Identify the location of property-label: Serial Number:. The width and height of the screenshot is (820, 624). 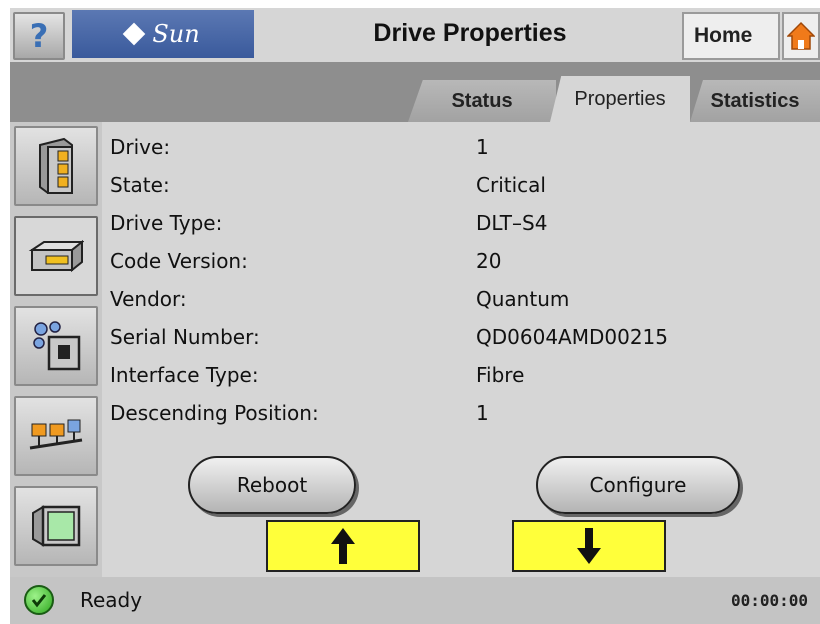
(185, 337).